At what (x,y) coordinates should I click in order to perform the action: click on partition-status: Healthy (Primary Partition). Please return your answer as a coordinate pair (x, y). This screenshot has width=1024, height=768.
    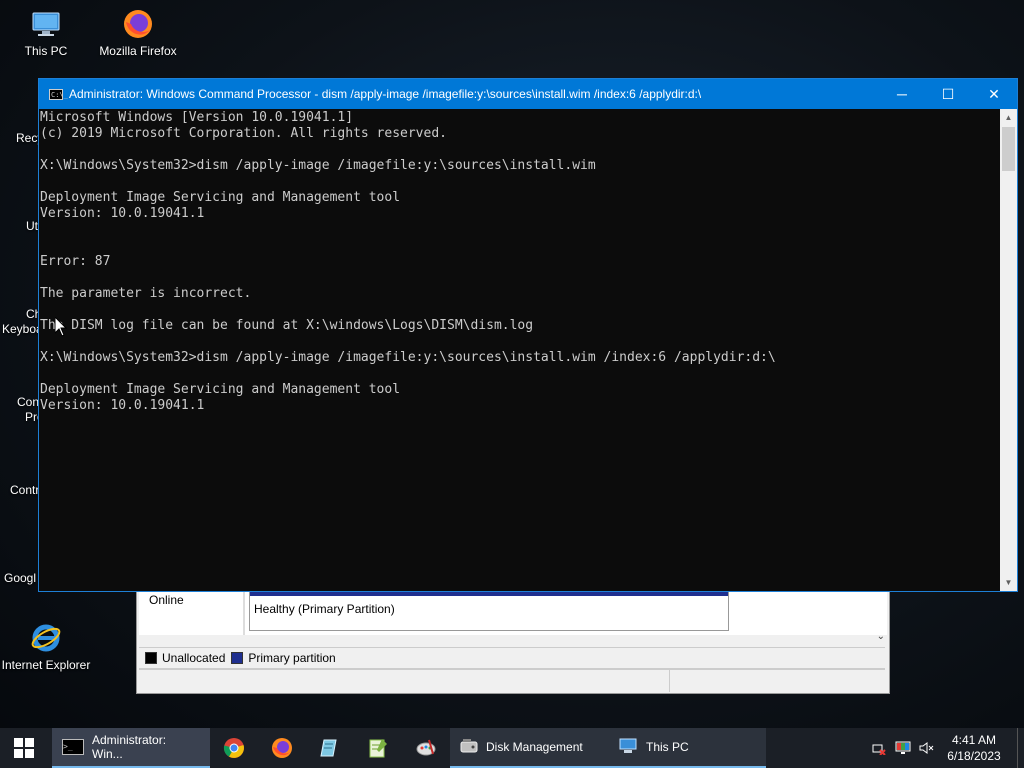
    Looking at the image, I should click on (324, 609).